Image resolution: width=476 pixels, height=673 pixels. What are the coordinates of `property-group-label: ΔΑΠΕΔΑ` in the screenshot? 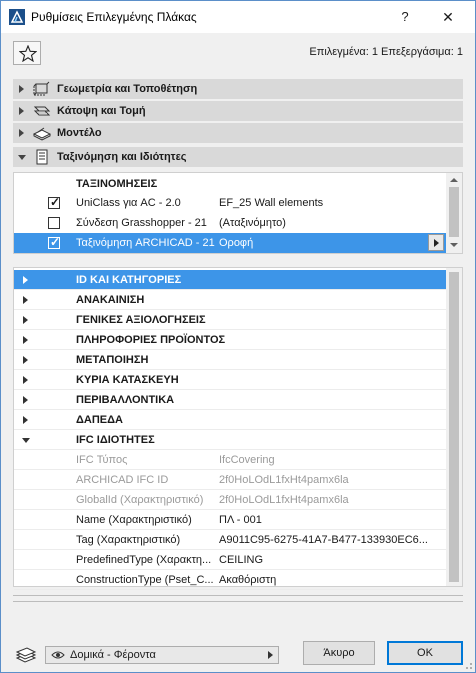 It's located at (99, 420).